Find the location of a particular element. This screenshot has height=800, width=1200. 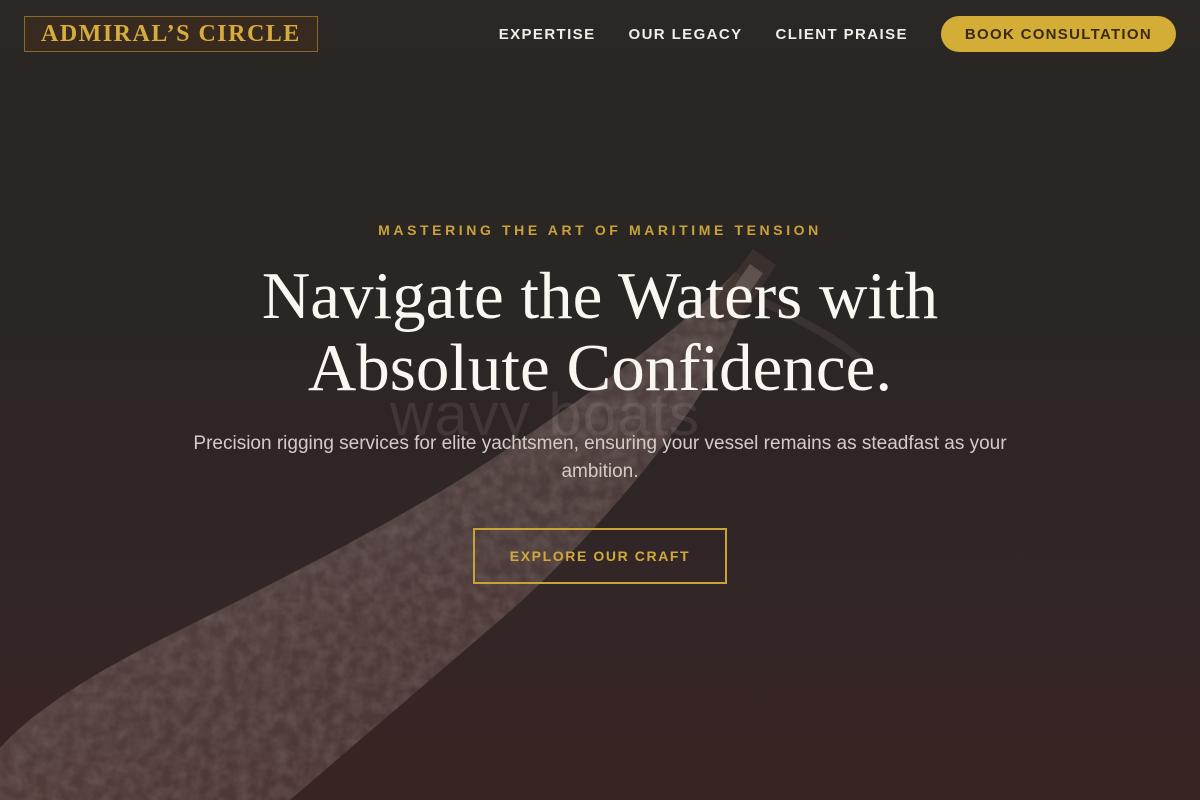

hero-headline-line-2: Absolute Confidence. is located at coordinates (600, 368).